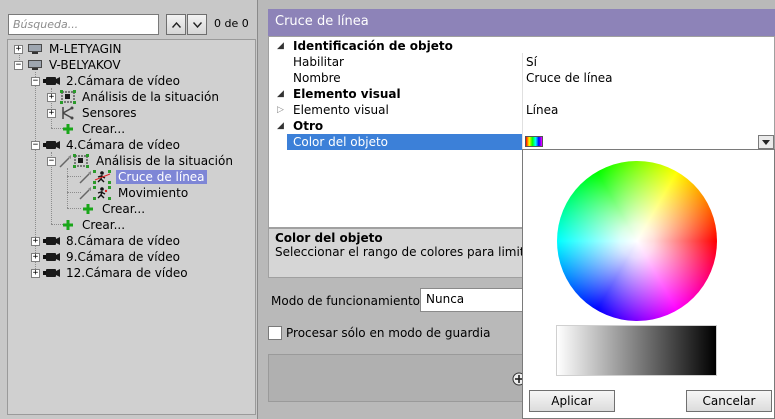 The height and width of the screenshot is (419, 775). Describe the element at coordinates (141, 161) in the screenshot. I see `tree-item-situation-analysis-2: − Análisis de la situación` at that location.